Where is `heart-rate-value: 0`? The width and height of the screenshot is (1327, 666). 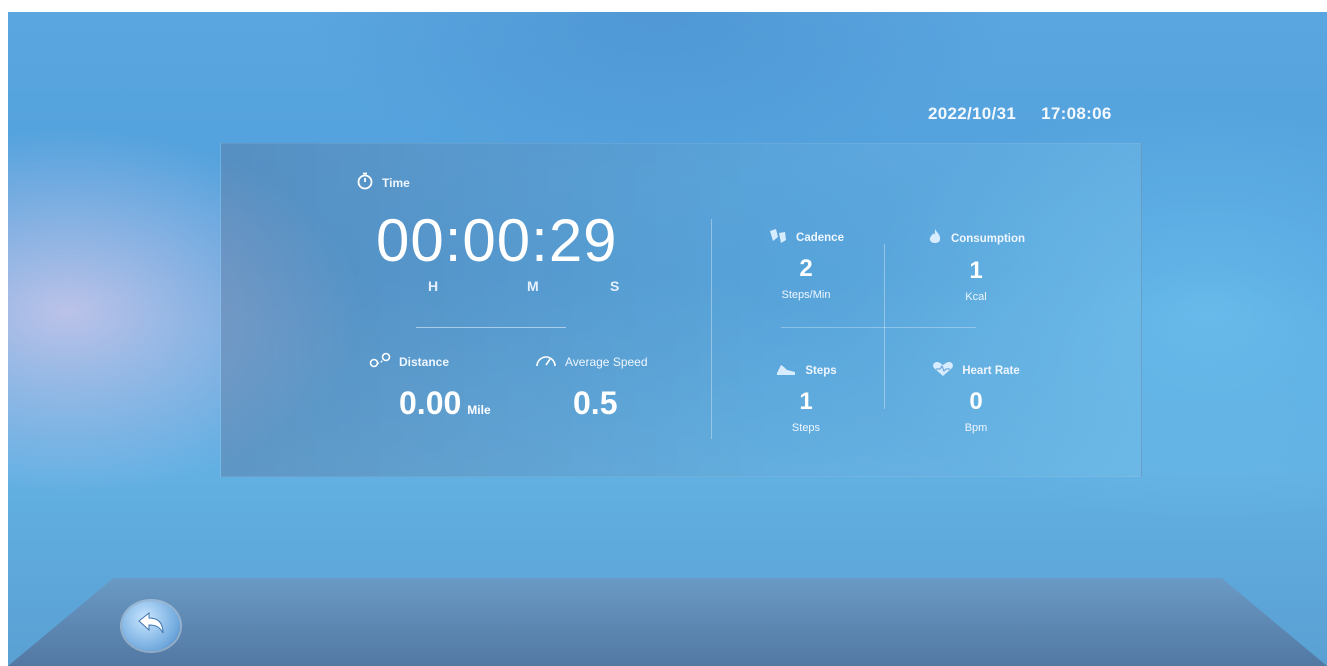 heart-rate-value: 0 is located at coordinates (976, 401).